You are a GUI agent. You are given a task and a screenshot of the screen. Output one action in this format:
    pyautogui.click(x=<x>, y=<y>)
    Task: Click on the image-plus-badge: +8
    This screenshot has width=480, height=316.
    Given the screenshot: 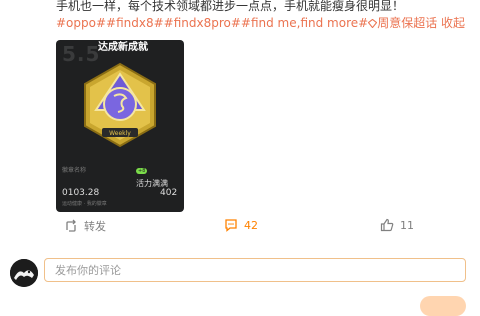 What is the action you would take?
    pyautogui.click(x=142, y=171)
    